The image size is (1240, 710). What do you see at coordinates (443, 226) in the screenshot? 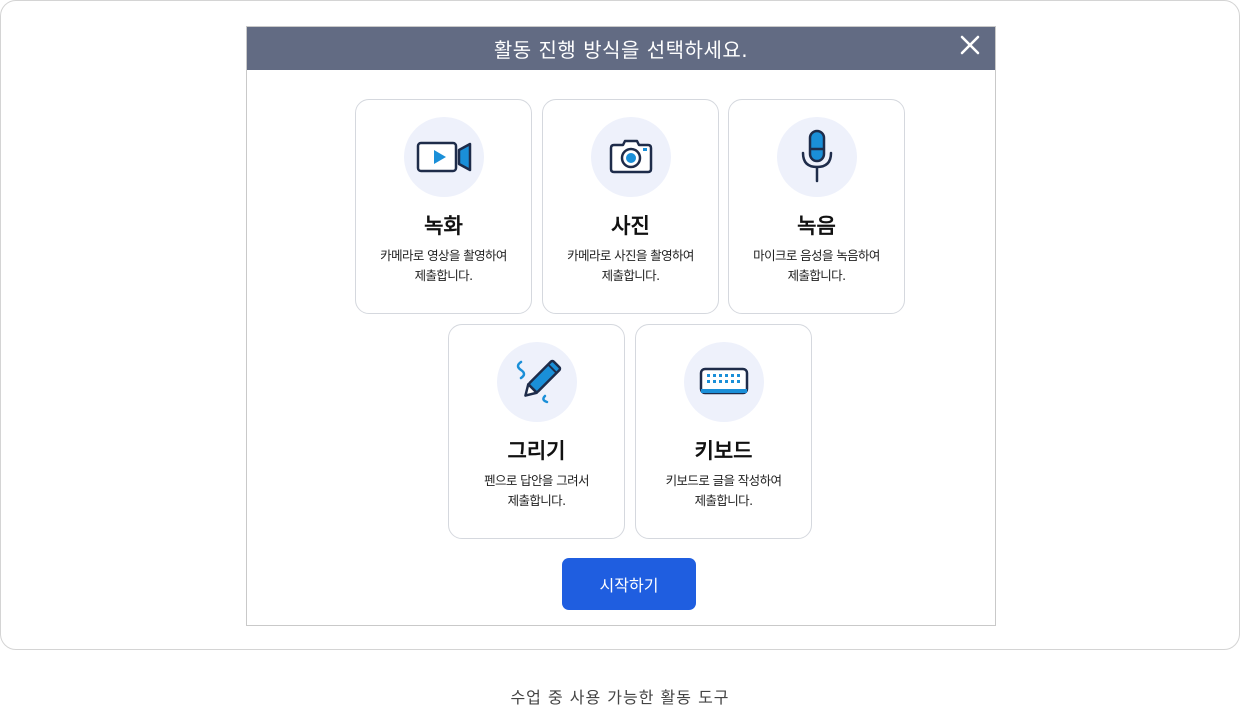
I see `option-title: 녹화` at bounding box center [443, 226].